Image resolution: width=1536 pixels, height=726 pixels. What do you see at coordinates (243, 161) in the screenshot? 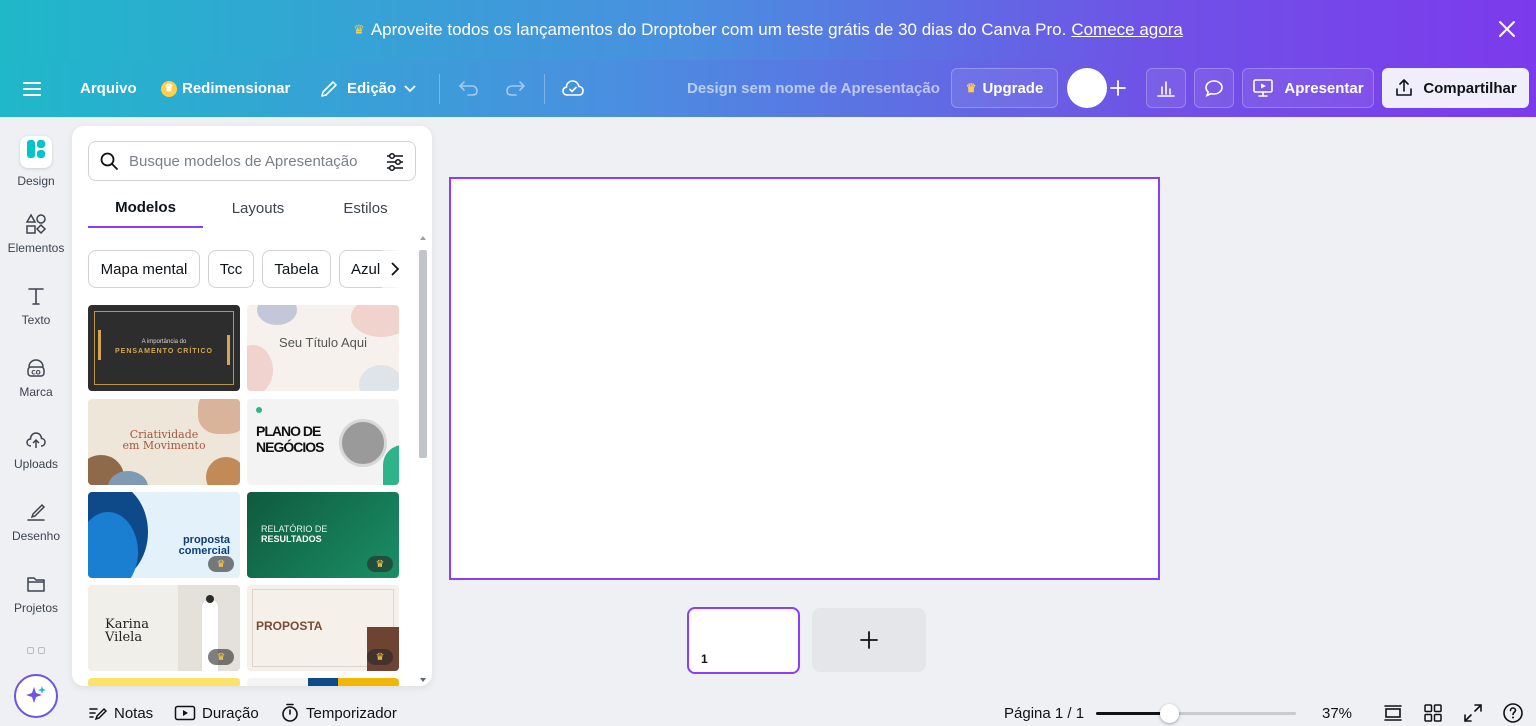
I see `search-input: Busque modelos de Apresentação` at bounding box center [243, 161].